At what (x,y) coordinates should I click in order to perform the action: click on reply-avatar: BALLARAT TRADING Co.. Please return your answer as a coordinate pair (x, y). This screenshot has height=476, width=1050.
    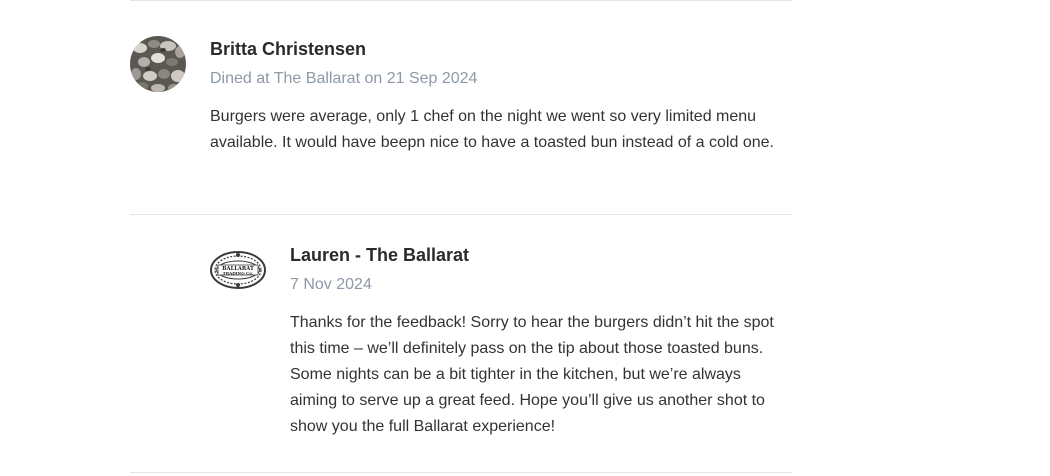
    Looking at the image, I should click on (238, 270).